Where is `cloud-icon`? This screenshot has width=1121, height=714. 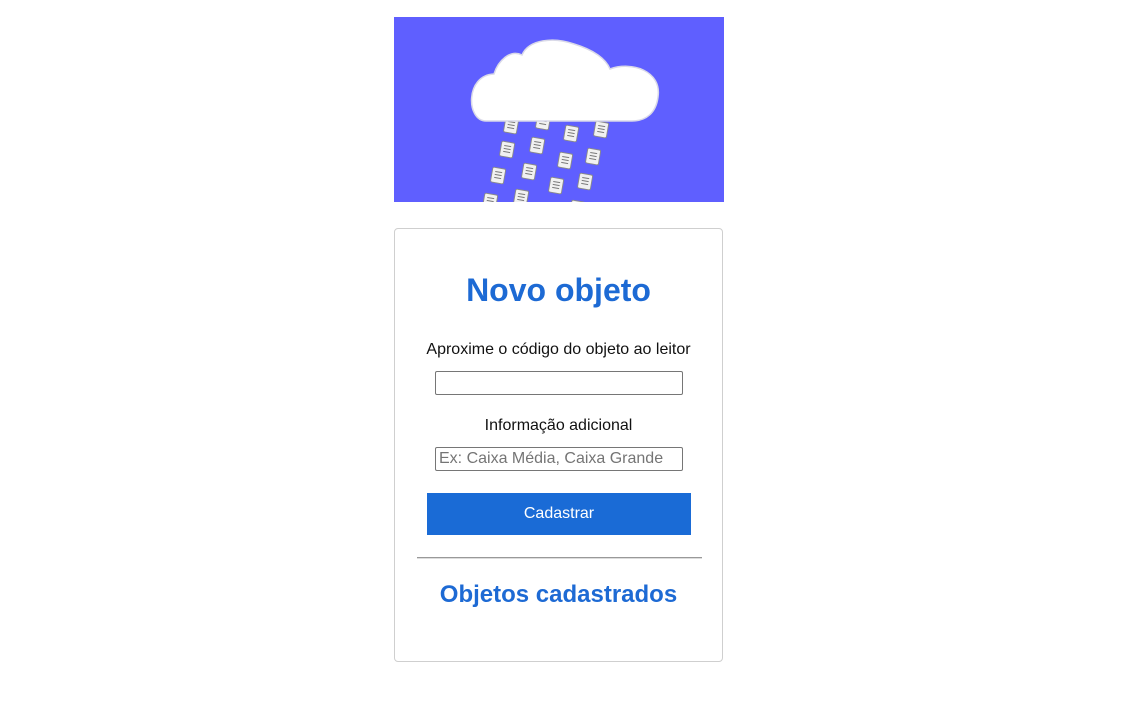 cloud-icon is located at coordinates (564, 80).